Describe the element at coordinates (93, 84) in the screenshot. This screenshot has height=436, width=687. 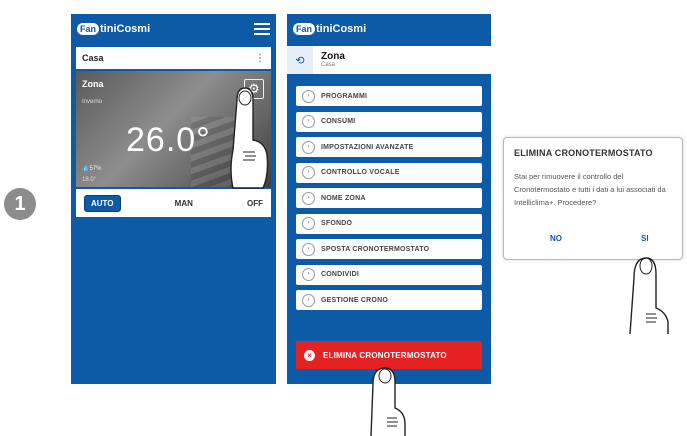
I see `zone-name: Zona` at that location.